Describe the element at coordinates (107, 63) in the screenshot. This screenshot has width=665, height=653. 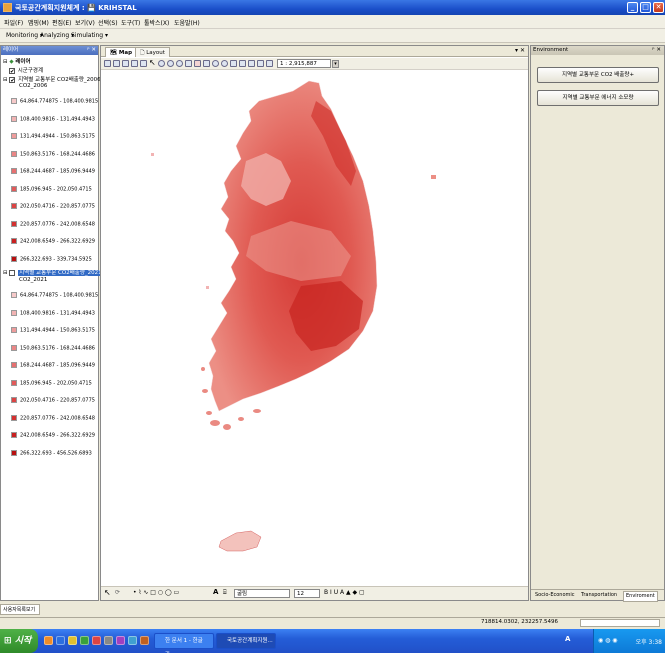
I see `open-icon` at that location.